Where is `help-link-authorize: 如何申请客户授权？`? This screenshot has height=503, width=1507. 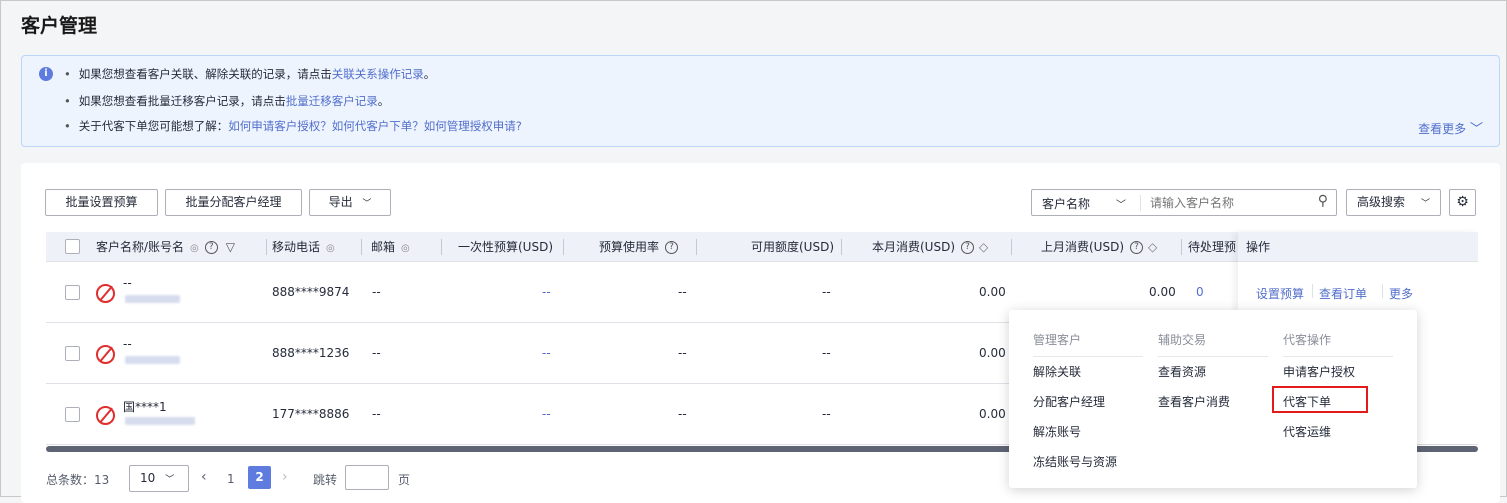
help-link-authorize: 如何申请客户授权？ is located at coordinates (280, 126).